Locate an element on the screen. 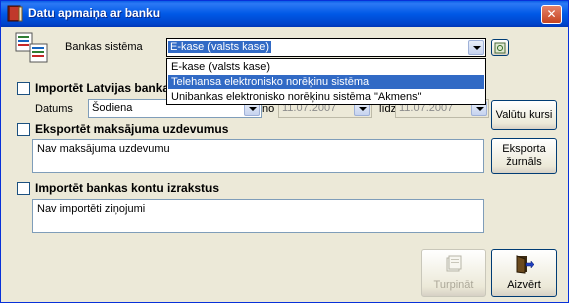 This screenshot has height=303, width=569. export-status-box: Nav maksājuma uzdevumu is located at coordinates (258, 156).